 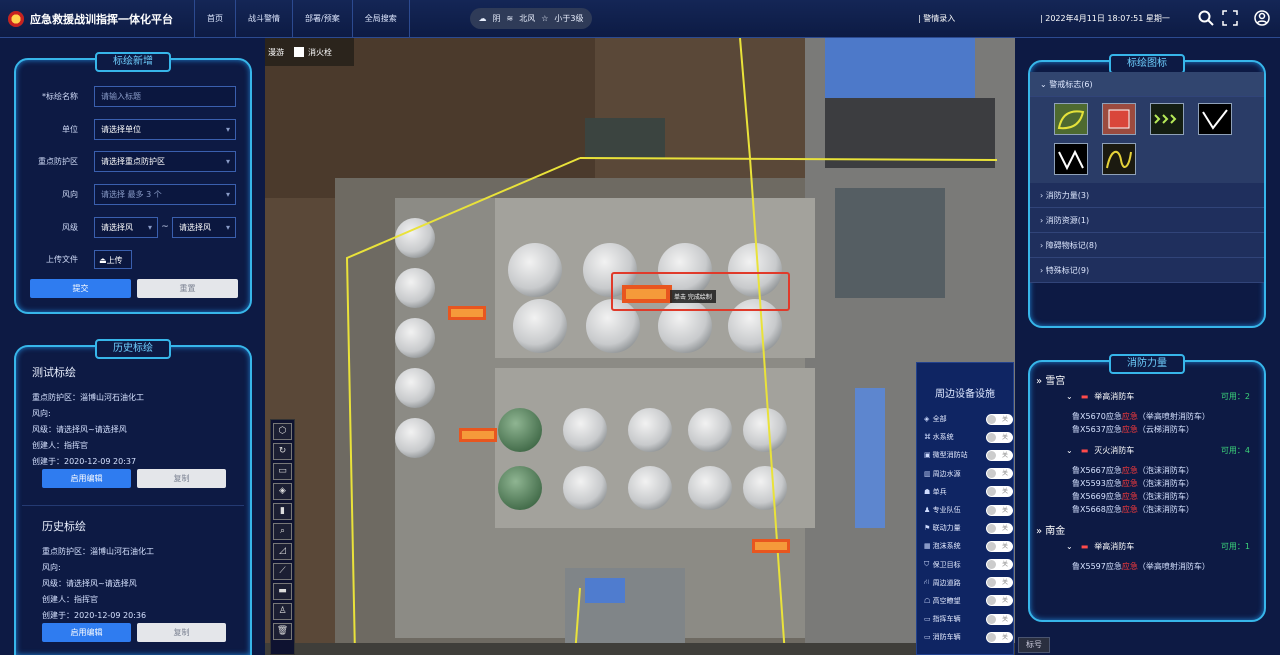 I want to click on station-header: » 南金, so click(x=1147, y=530).